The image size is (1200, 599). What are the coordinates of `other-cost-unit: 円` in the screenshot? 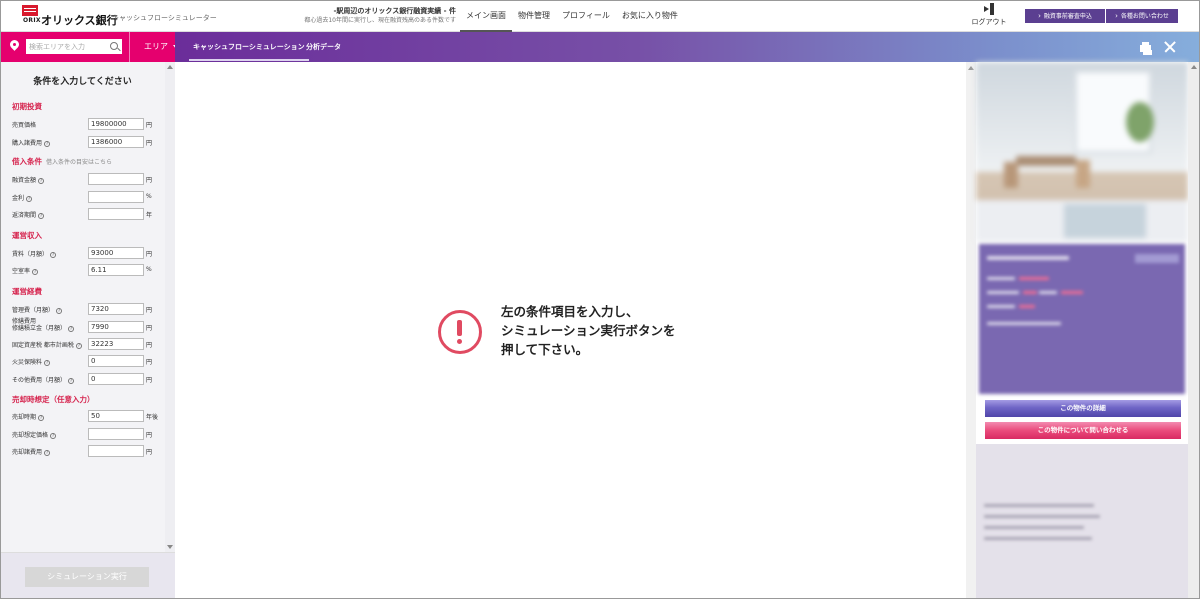 It's located at (149, 380).